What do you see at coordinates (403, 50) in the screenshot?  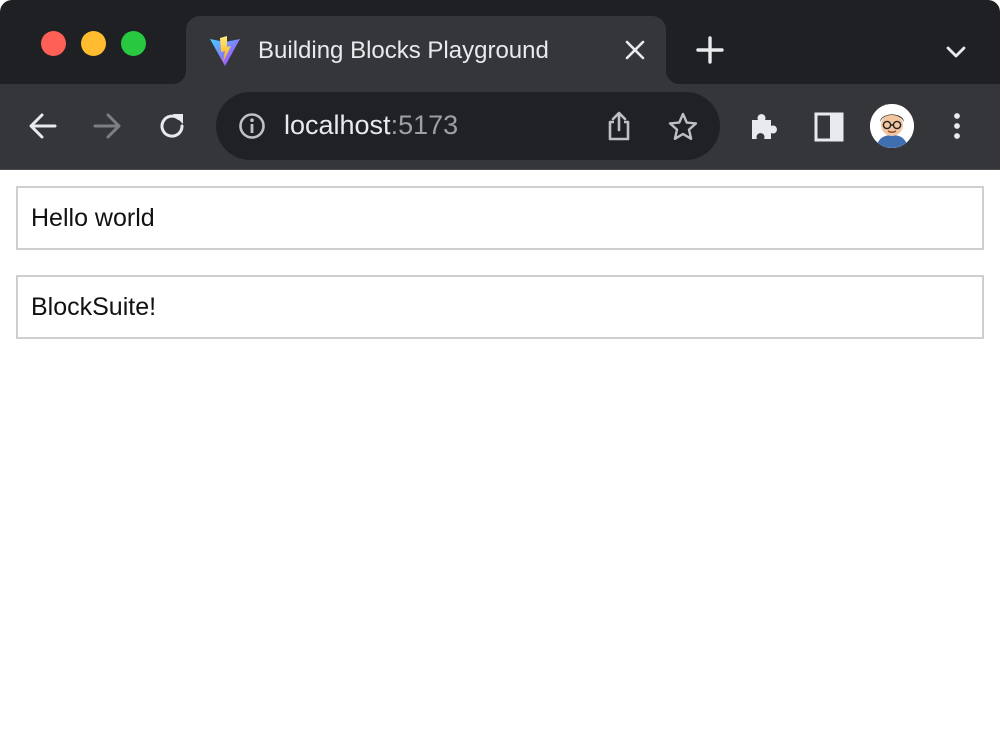 I see `tab-title: Building Blocks Playground` at bounding box center [403, 50].